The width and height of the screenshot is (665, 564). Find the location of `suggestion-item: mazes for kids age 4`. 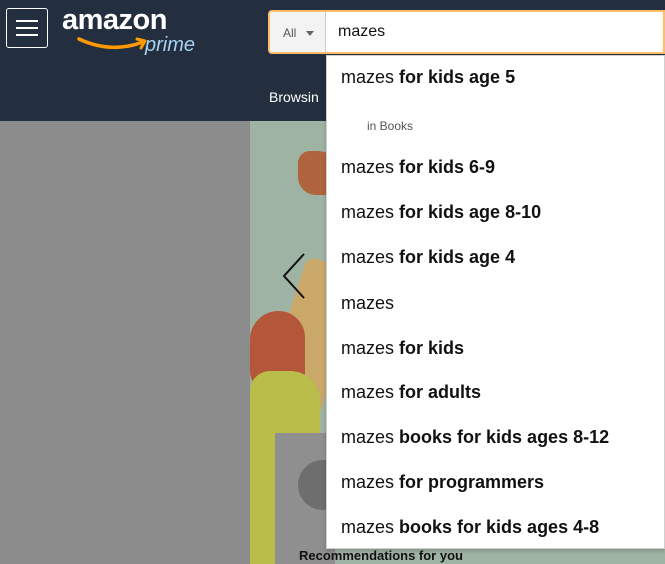

suggestion-item: mazes for kids age 4 is located at coordinates (428, 257).